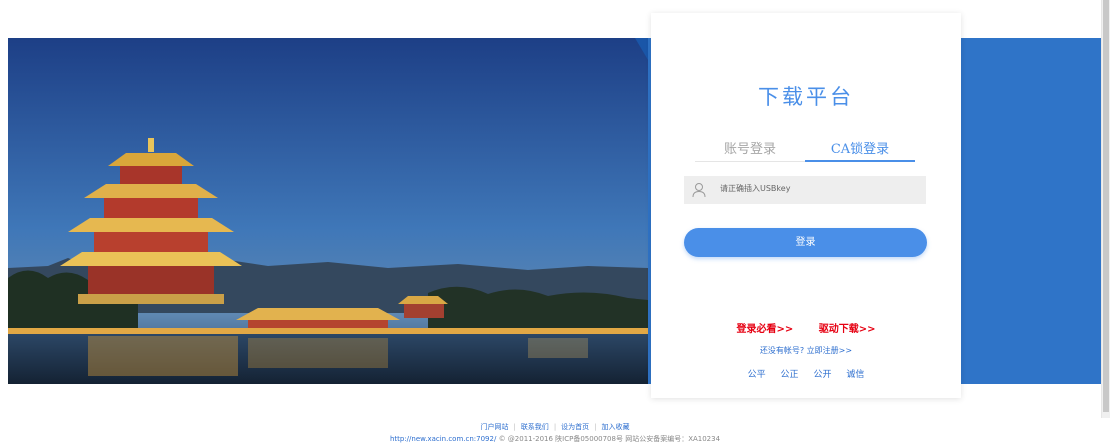 This screenshot has width=1110, height=448. What do you see at coordinates (806, 327) in the screenshot?
I see `help-links: 登录必看>> 驱动下载>>` at bounding box center [806, 327].